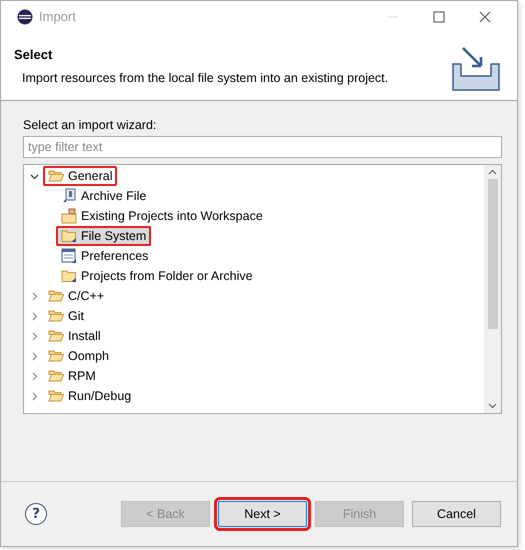 The width and height of the screenshot is (525, 550). What do you see at coordinates (69, 256) in the screenshot?
I see `preferences-icon` at bounding box center [69, 256].